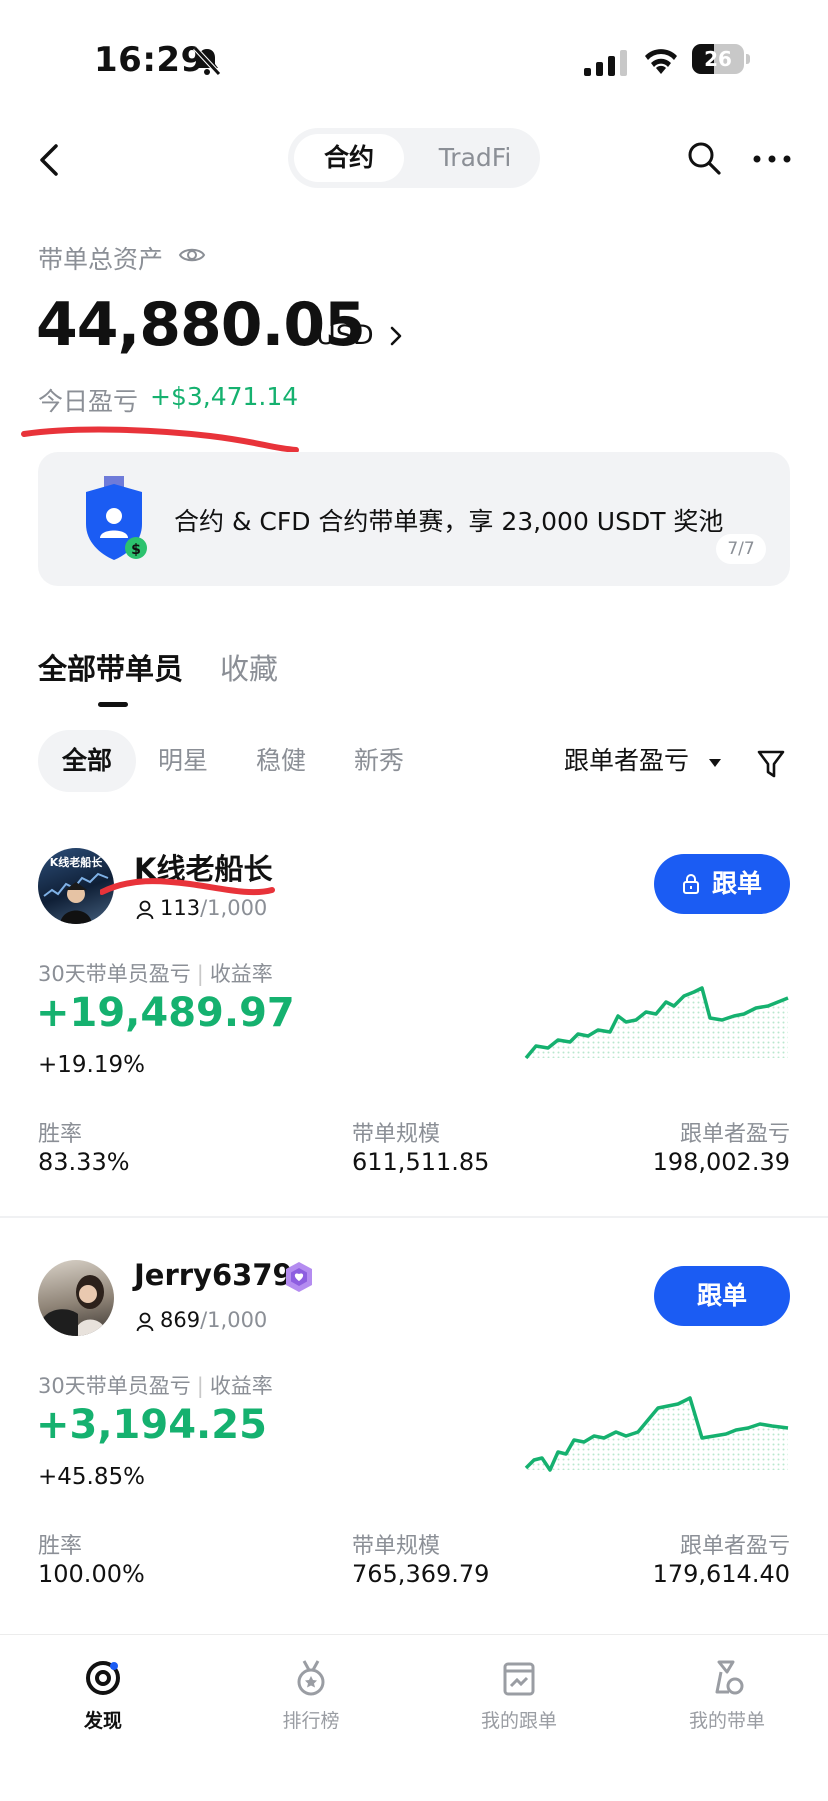 Image resolution: width=828 pixels, height=1801 pixels. What do you see at coordinates (110, 667) in the screenshot?
I see `tab-all-traders: 全部带单员` at bounding box center [110, 667].